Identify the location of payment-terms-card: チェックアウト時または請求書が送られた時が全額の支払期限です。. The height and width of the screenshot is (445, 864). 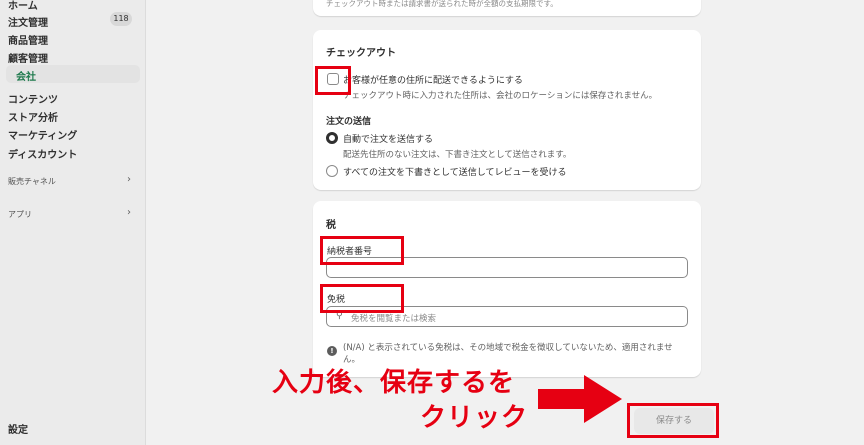
(507, 8).